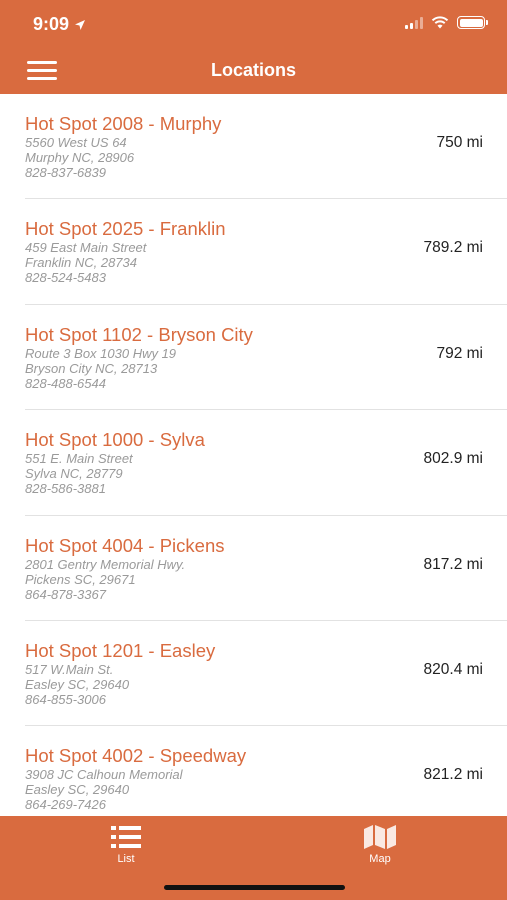 This screenshot has height=900, width=507. What do you see at coordinates (126, 859) in the screenshot?
I see `tab-list-label: List` at bounding box center [126, 859].